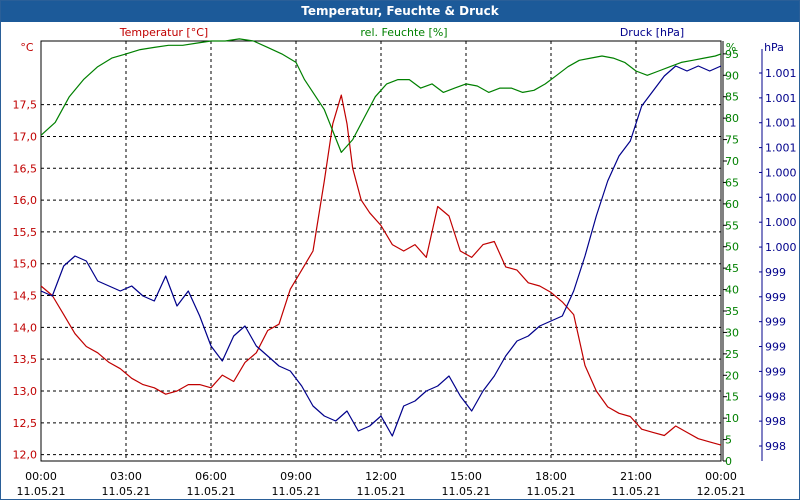  Describe the element at coordinates (163, 32) in the screenshot. I see `legend-temperature: Temperatur [°C]` at that location.